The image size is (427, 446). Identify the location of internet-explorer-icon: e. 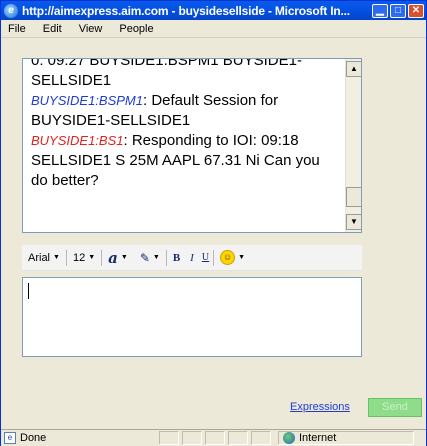
(11, 10).